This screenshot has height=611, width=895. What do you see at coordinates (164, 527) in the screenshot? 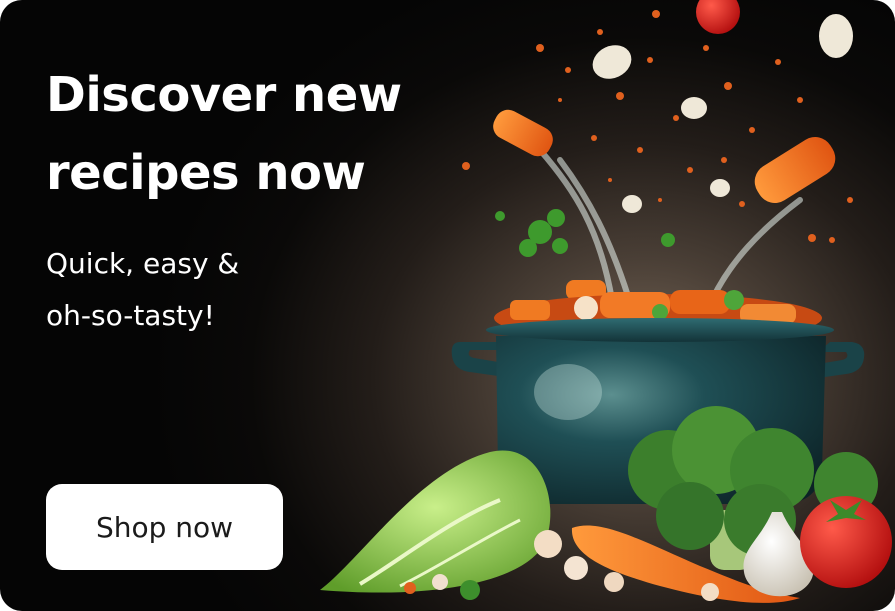
I see `shop-now-button: Shop now` at bounding box center [164, 527].